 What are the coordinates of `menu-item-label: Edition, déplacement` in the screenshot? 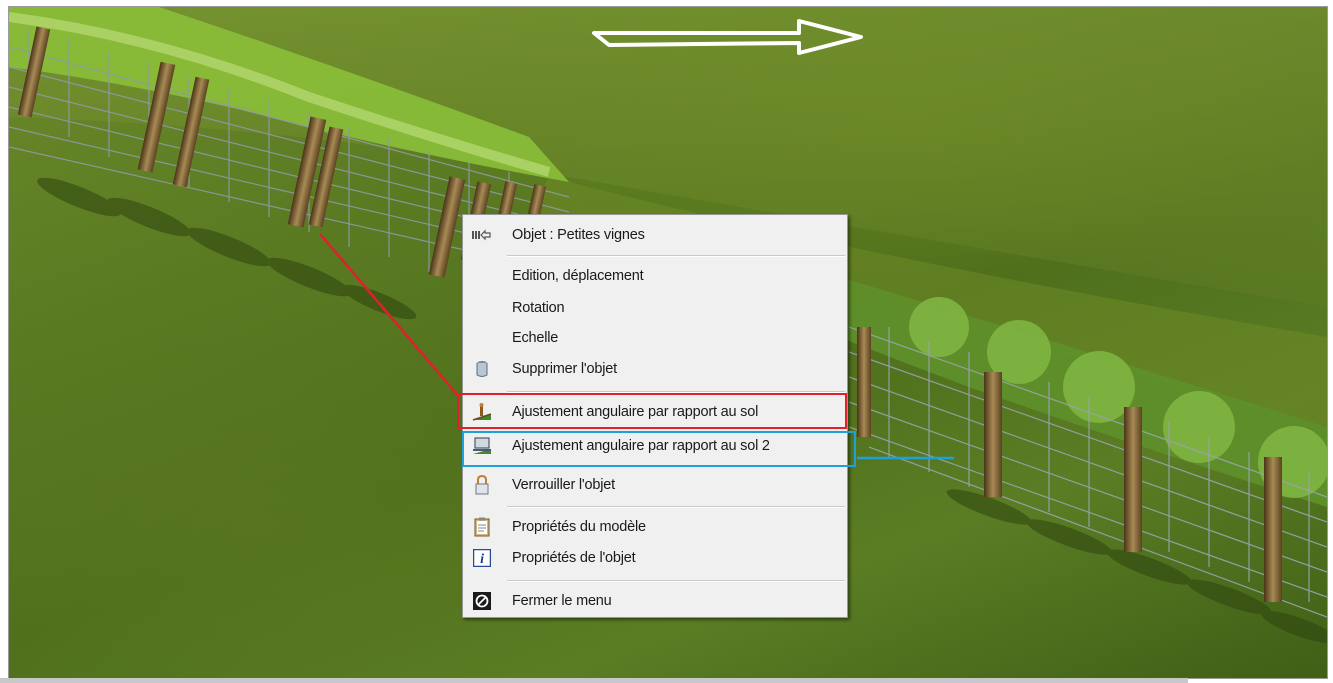 It's located at (578, 276).